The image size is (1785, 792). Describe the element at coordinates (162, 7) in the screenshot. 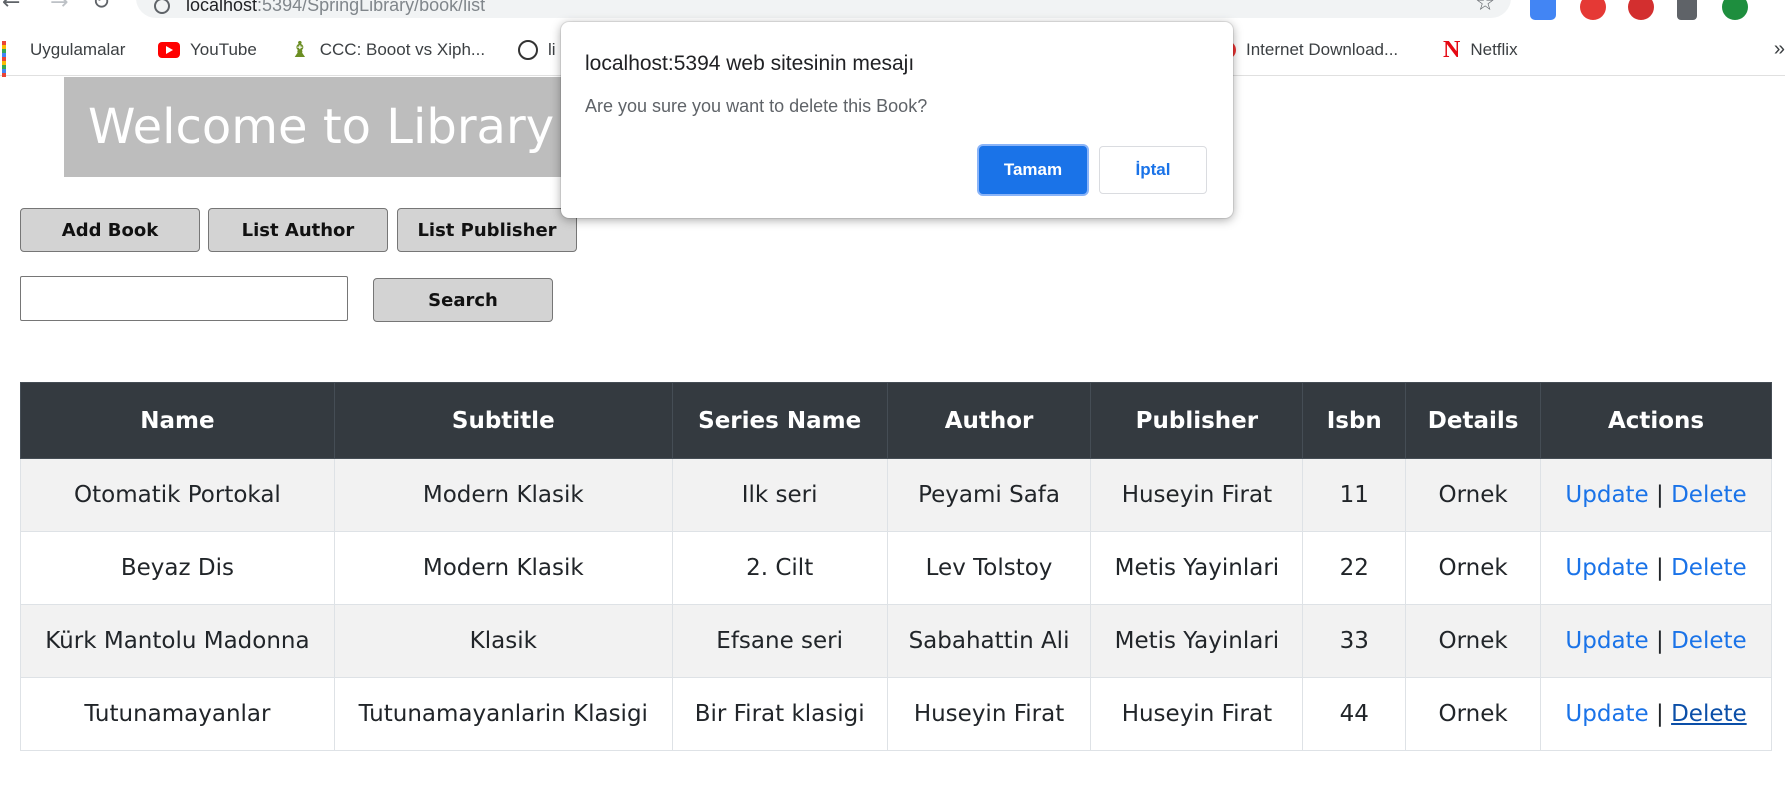

I see `site-info-icon` at that location.